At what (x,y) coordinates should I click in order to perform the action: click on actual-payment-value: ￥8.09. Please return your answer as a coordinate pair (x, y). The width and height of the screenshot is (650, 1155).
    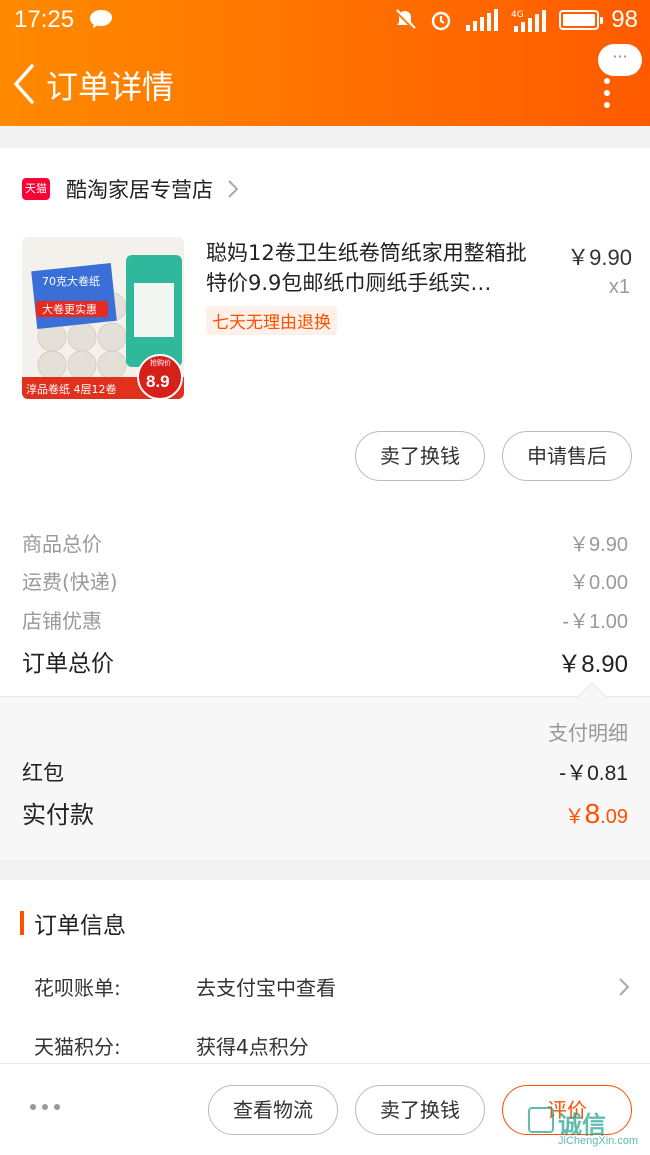
    Looking at the image, I should click on (596, 814).